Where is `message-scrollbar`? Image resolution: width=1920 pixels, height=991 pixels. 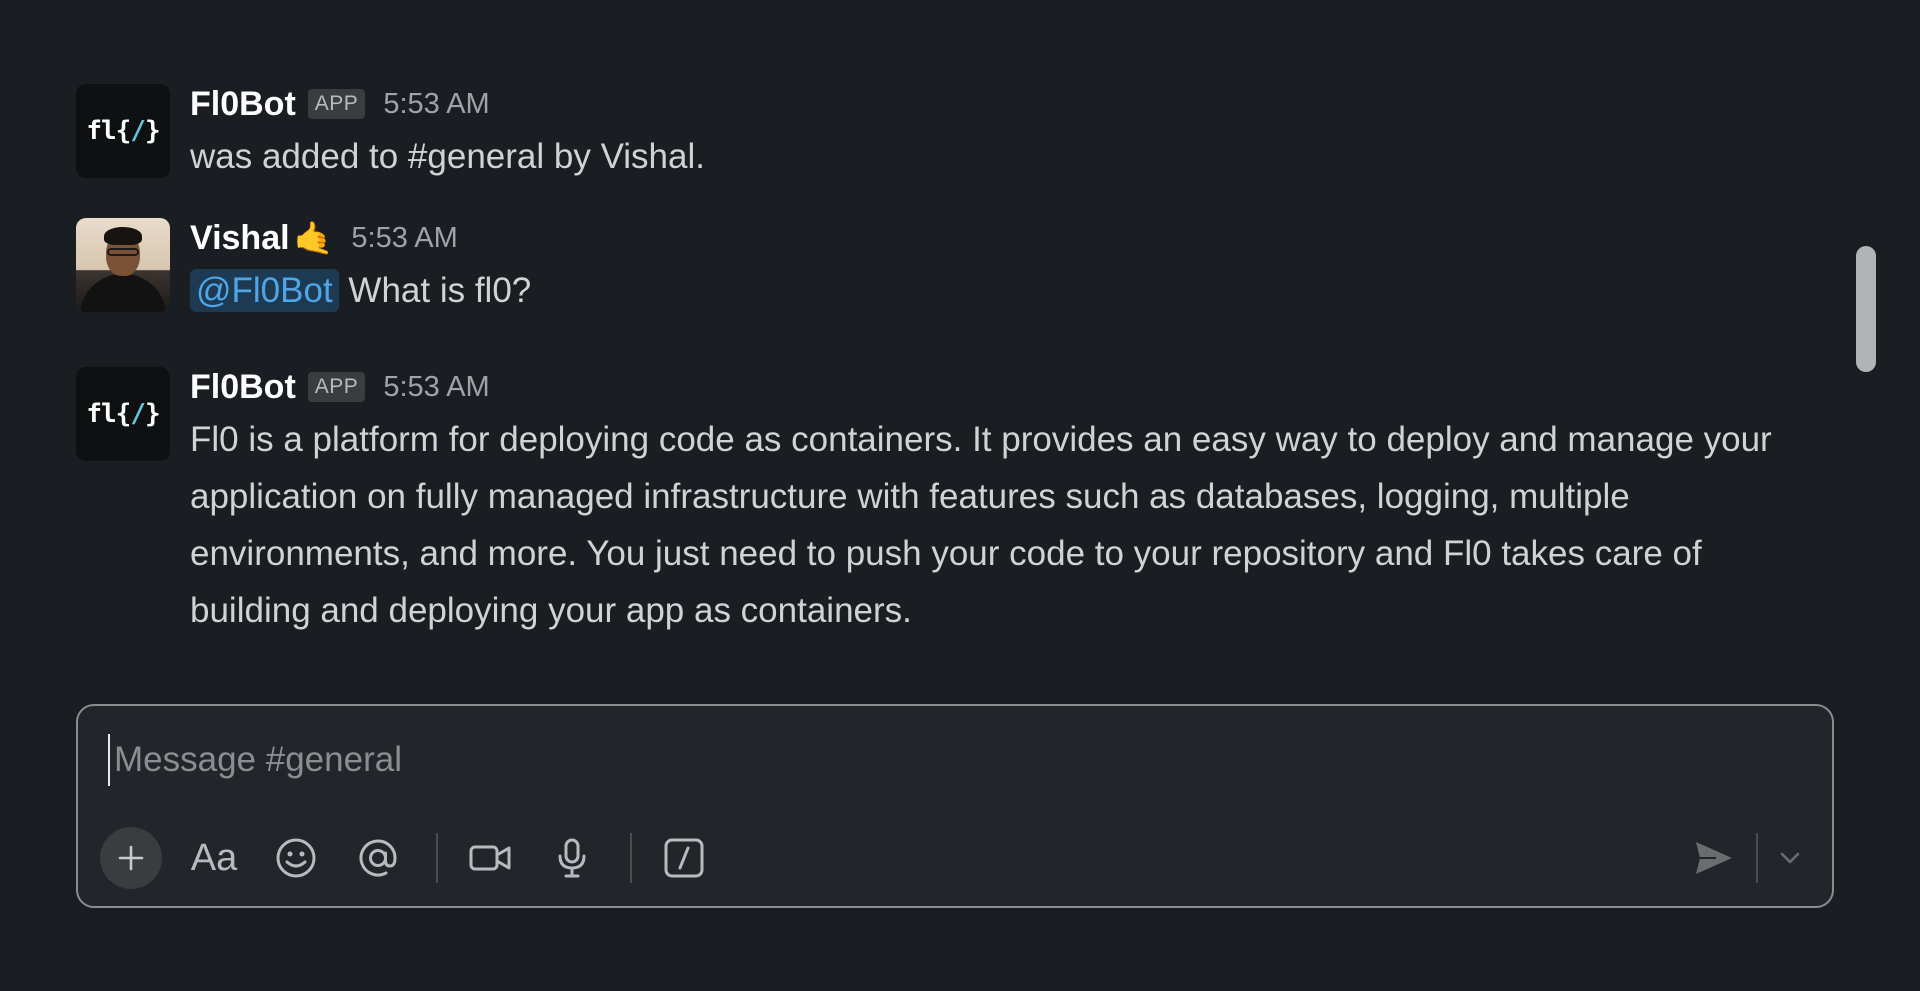 message-scrollbar is located at coordinates (1866, 309).